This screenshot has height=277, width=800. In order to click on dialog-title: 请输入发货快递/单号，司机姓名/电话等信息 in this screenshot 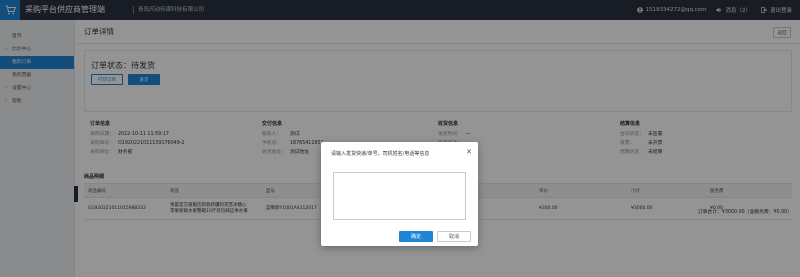, I will do `click(380, 154)`.